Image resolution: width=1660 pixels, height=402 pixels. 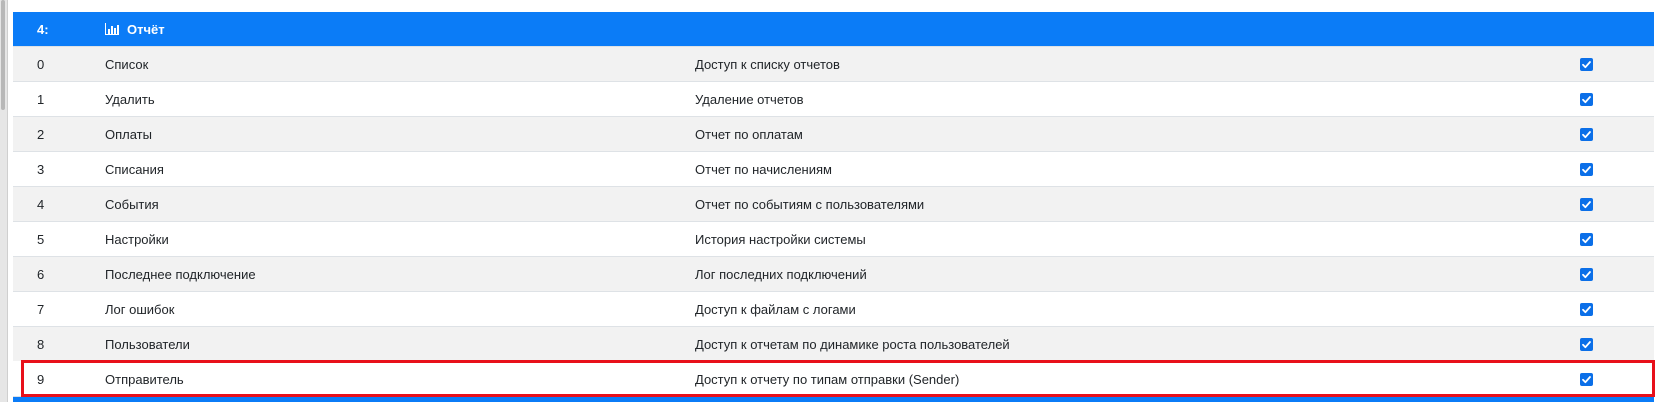 I want to click on permission-name: Список, so click(x=127, y=64).